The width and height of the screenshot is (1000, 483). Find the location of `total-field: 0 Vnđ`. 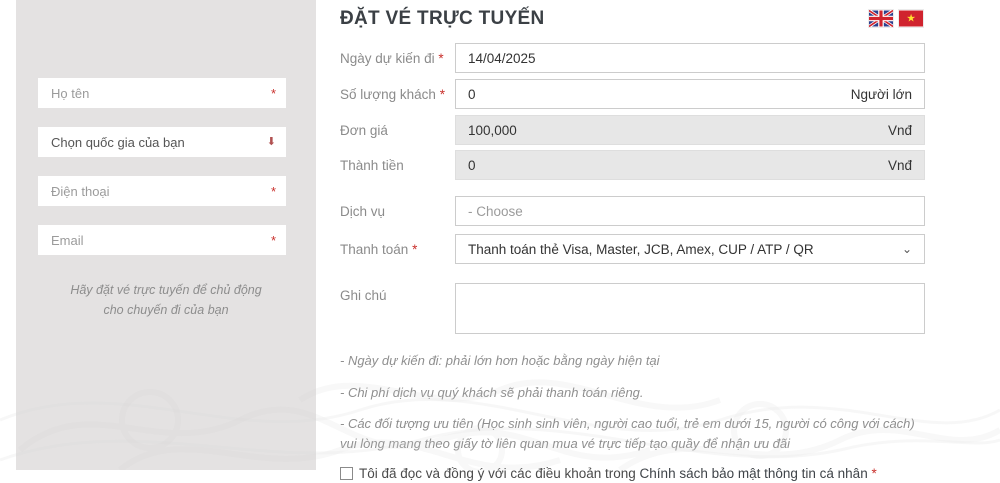

total-field: 0 Vnđ is located at coordinates (690, 165).